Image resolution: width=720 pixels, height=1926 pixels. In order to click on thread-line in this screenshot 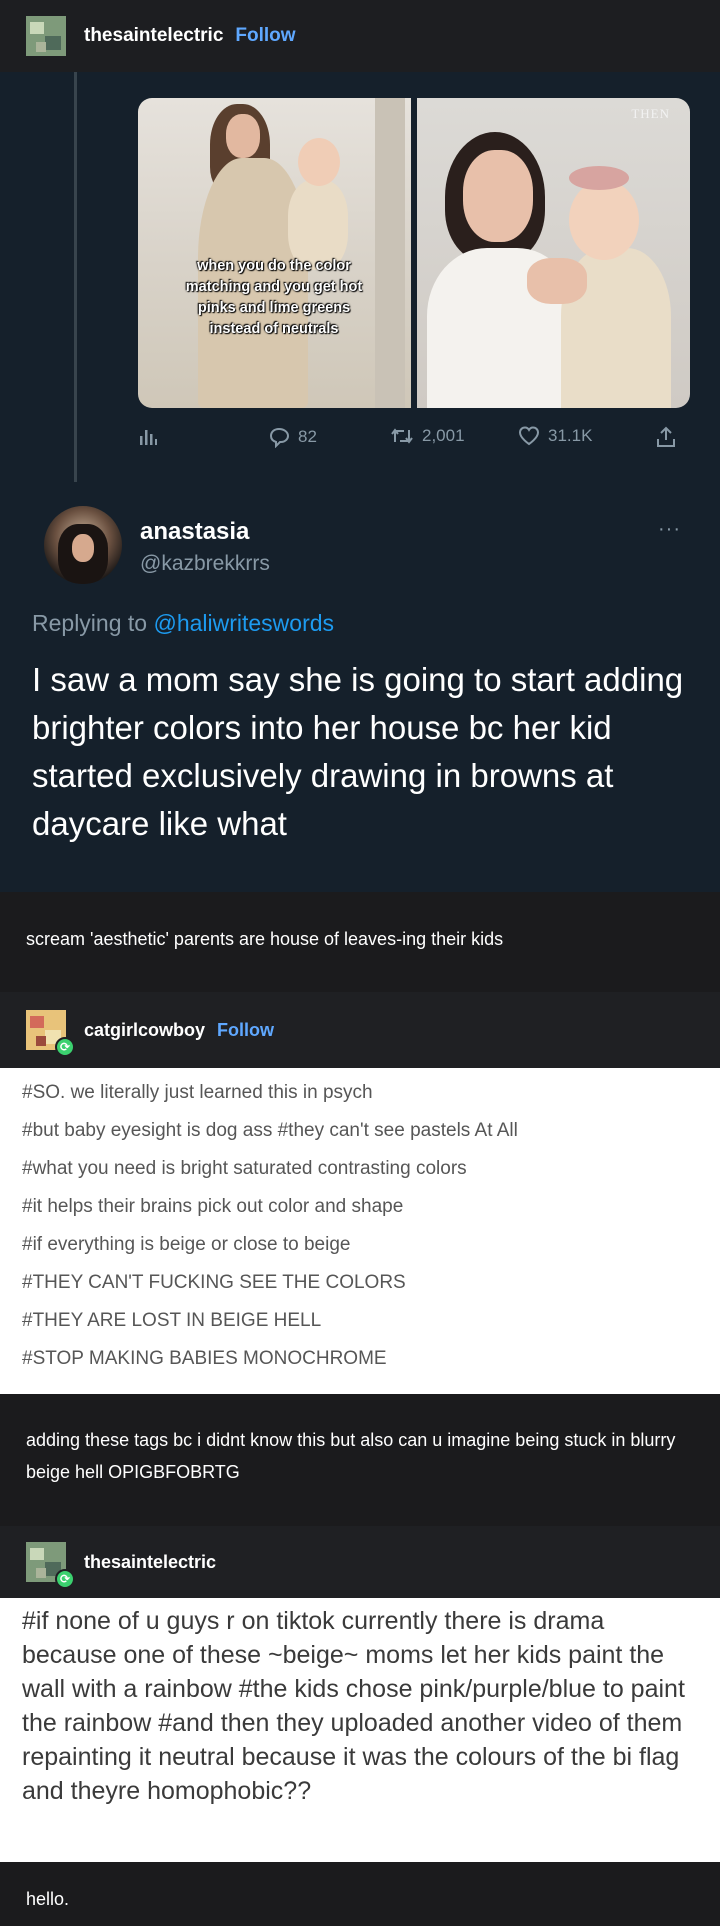, I will do `click(75, 277)`.